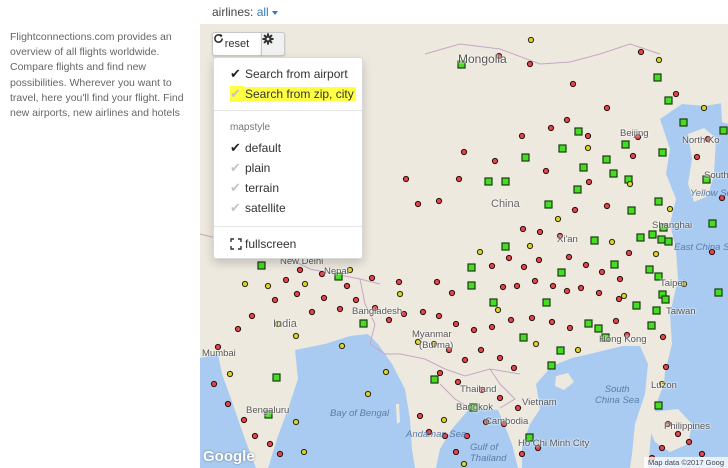  Describe the element at coordinates (554, 443) in the screenshot. I see `label-ho-chi-minh: Ho Chi Minh City` at that location.